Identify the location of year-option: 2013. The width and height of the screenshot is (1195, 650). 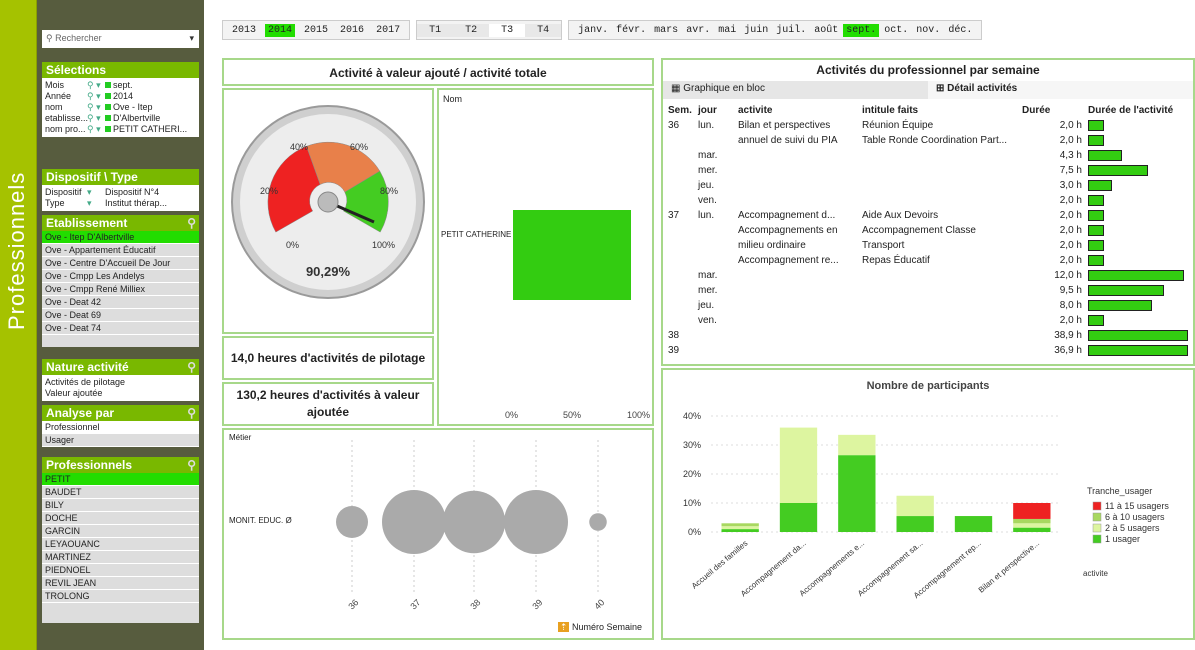
(244, 30).